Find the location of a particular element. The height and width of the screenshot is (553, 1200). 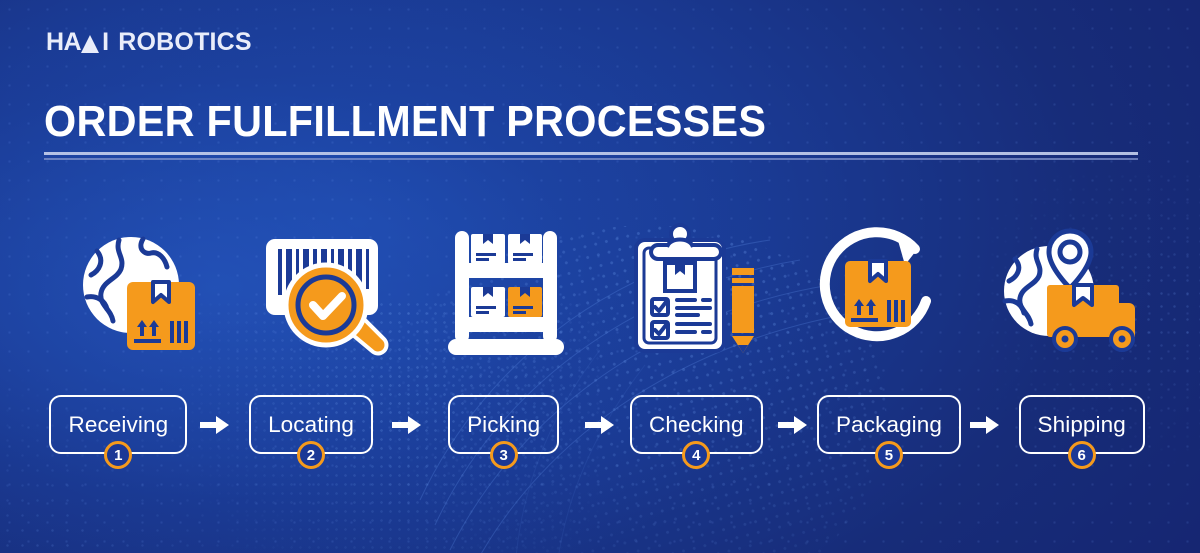

step-number-badge: 1 is located at coordinates (118, 455).